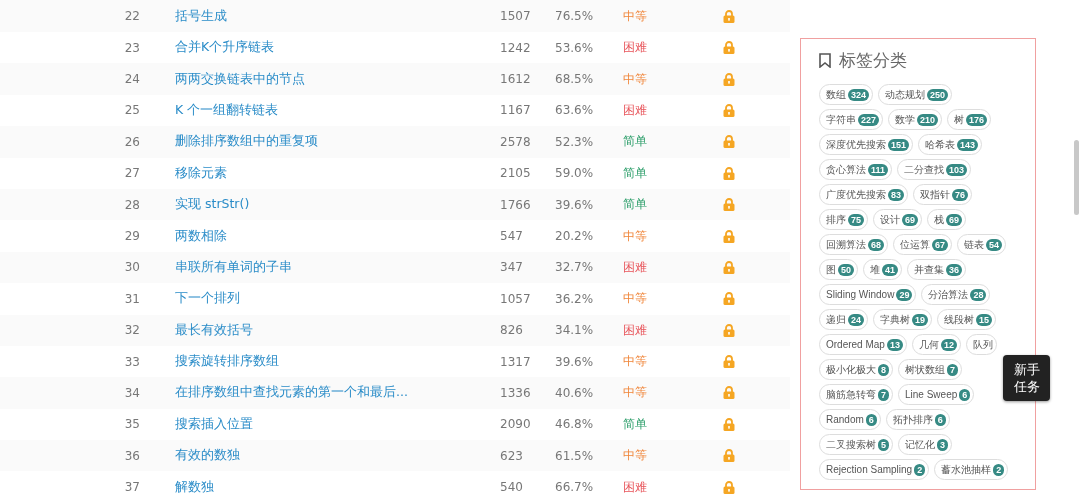  What do you see at coordinates (337, 299) in the screenshot?
I see `problem-title-link: 下一个排列` at bounding box center [337, 299].